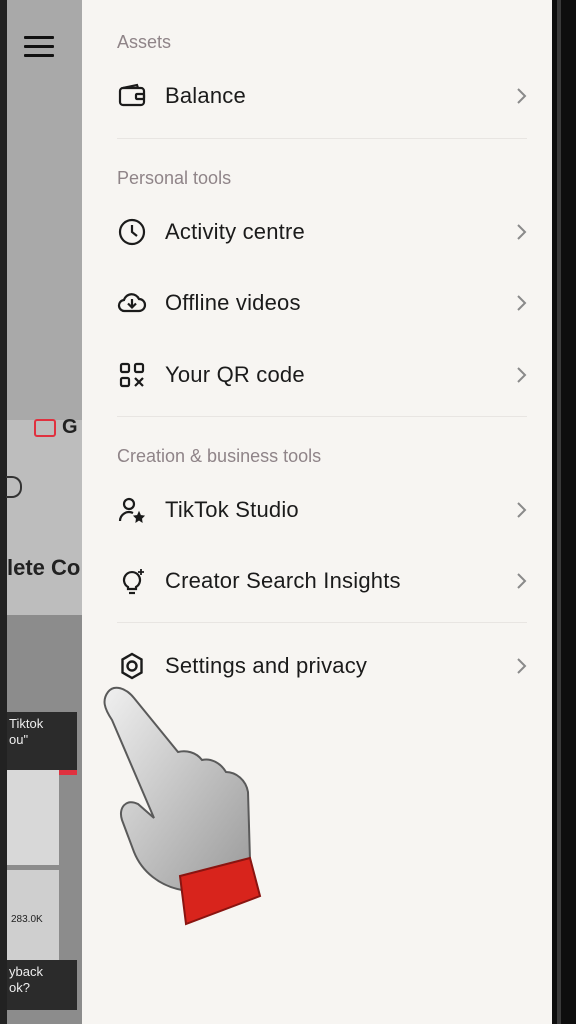  What do you see at coordinates (564, 512) in the screenshot?
I see `phone-right-edge` at bounding box center [564, 512].